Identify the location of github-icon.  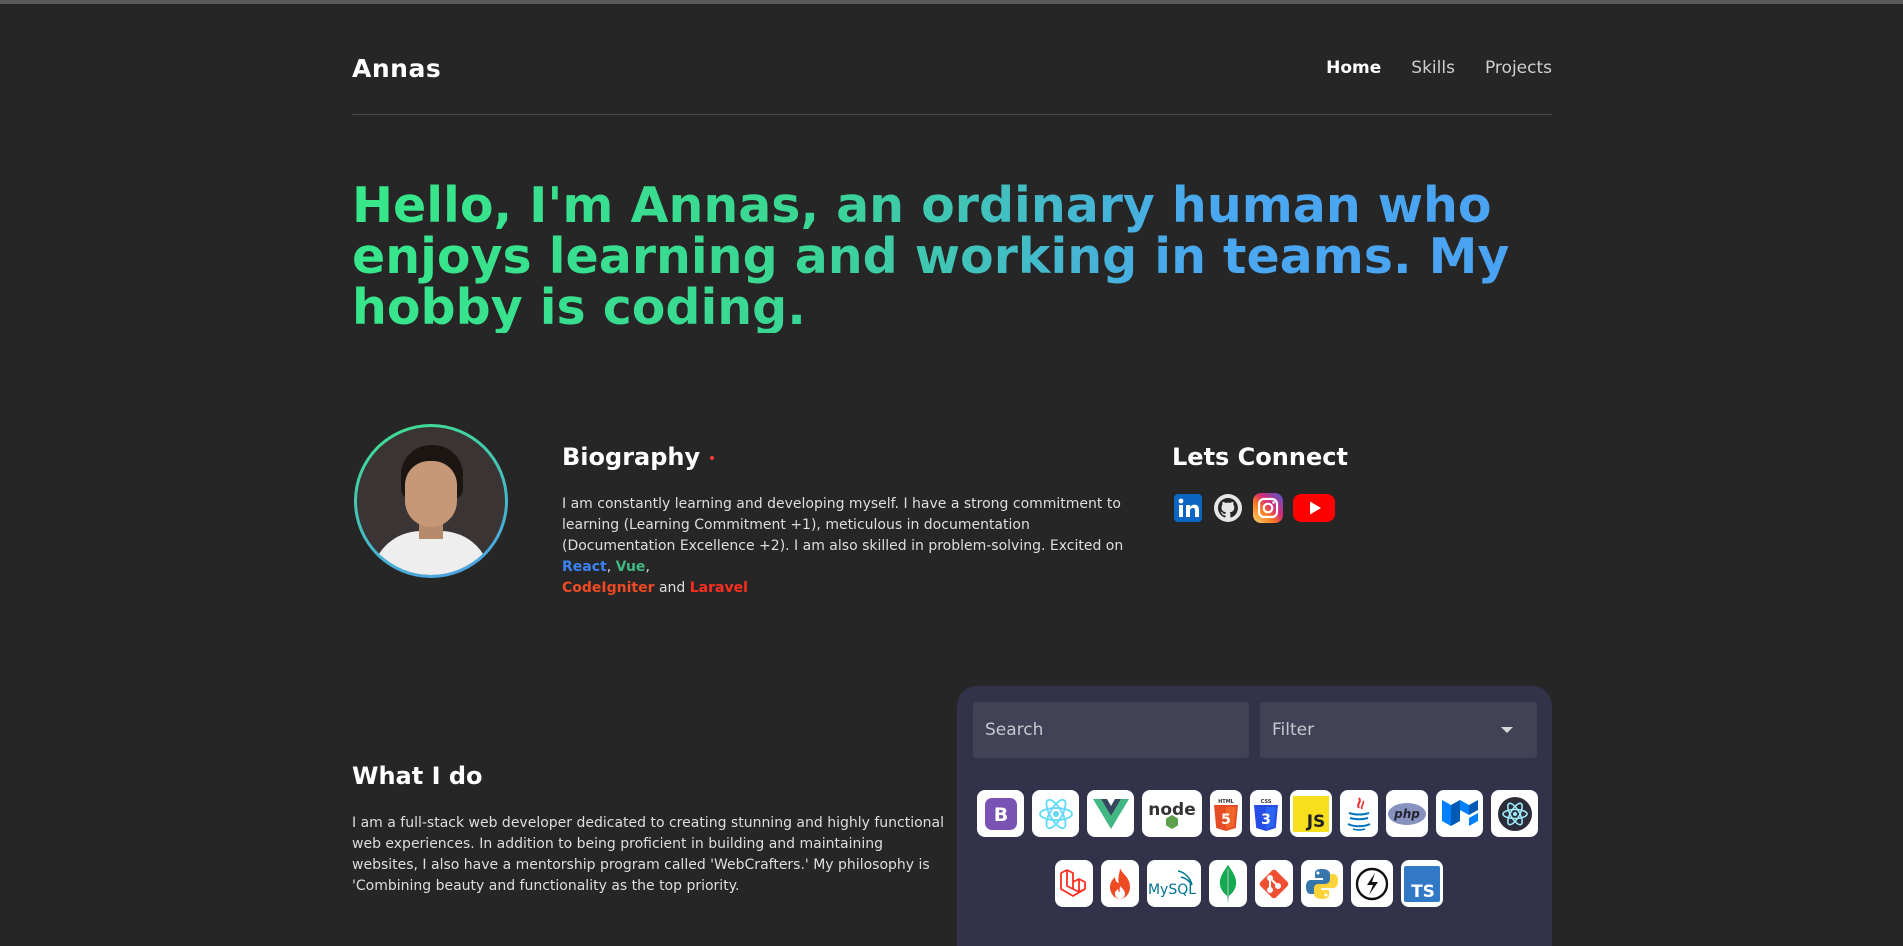
(1228, 508).